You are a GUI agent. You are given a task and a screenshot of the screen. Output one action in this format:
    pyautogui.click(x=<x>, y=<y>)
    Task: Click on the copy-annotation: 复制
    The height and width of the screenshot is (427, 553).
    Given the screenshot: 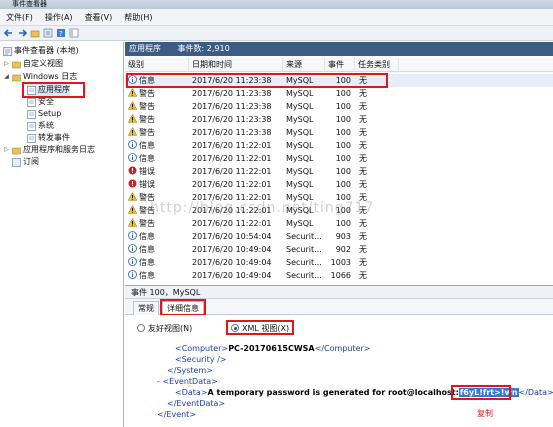 What is the action you would take?
    pyautogui.click(x=485, y=413)
    